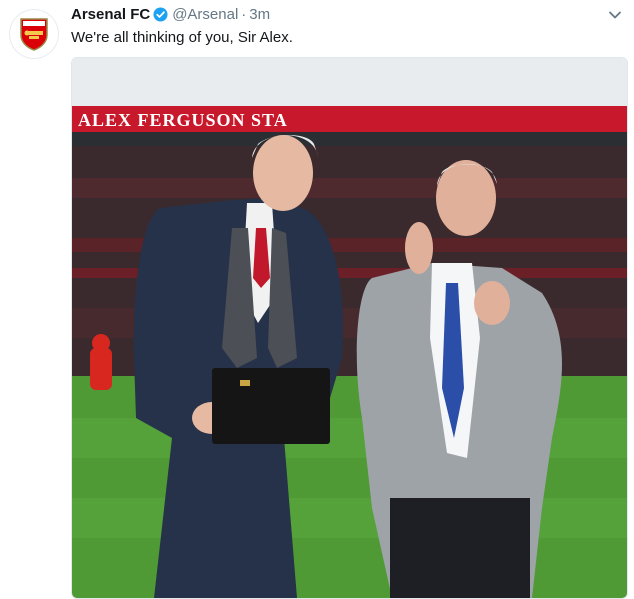  Describe the element at coordinates (170, 16) in the screenshot. I see `tweet-header: Arsenal FC @Arsenal · 3m` at that location.